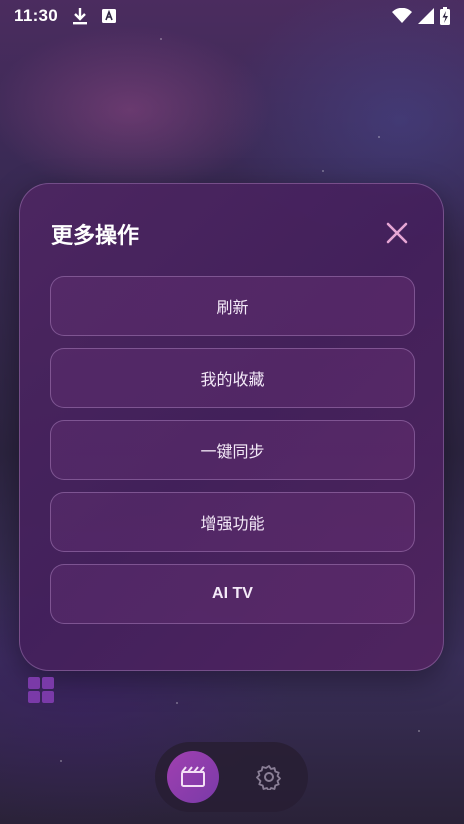  I want to click on download-icon, so click(80, 16).